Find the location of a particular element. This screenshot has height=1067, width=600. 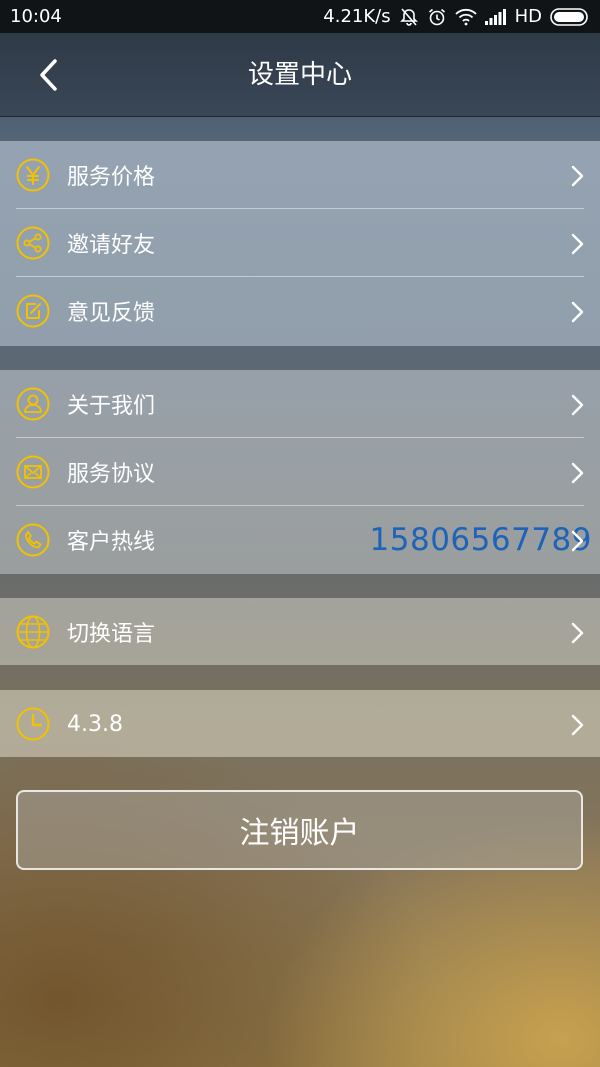

menu-item-invite-friends: 邀请好友 is located at coordinates (300, 243).